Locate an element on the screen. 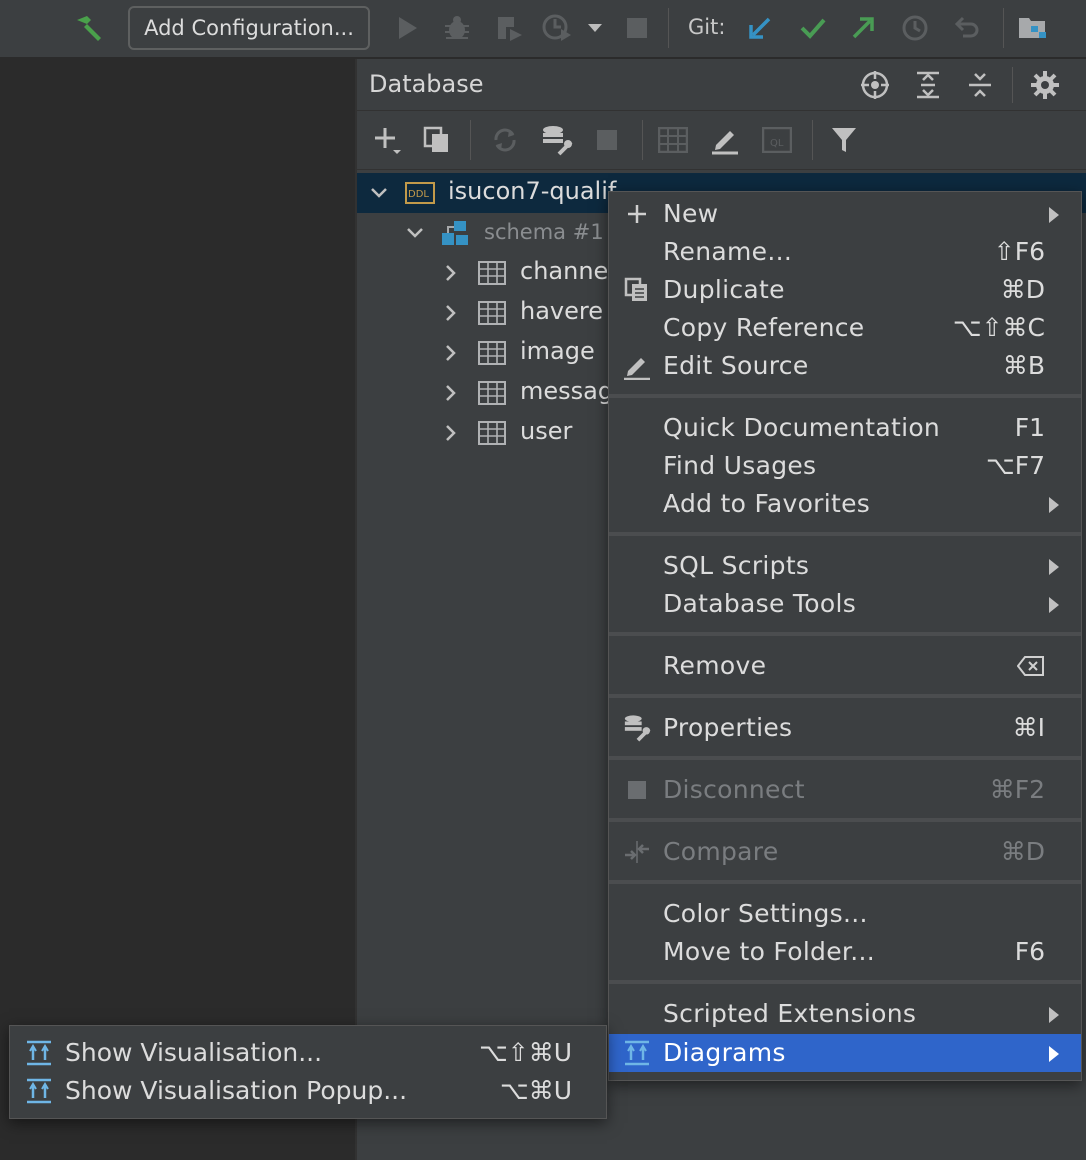 Image resolution: width=1086 pixels, height=1160 pixels. menu-item-move-to-folder: Move to Folder... F6 is located at coordinates (845, 952).